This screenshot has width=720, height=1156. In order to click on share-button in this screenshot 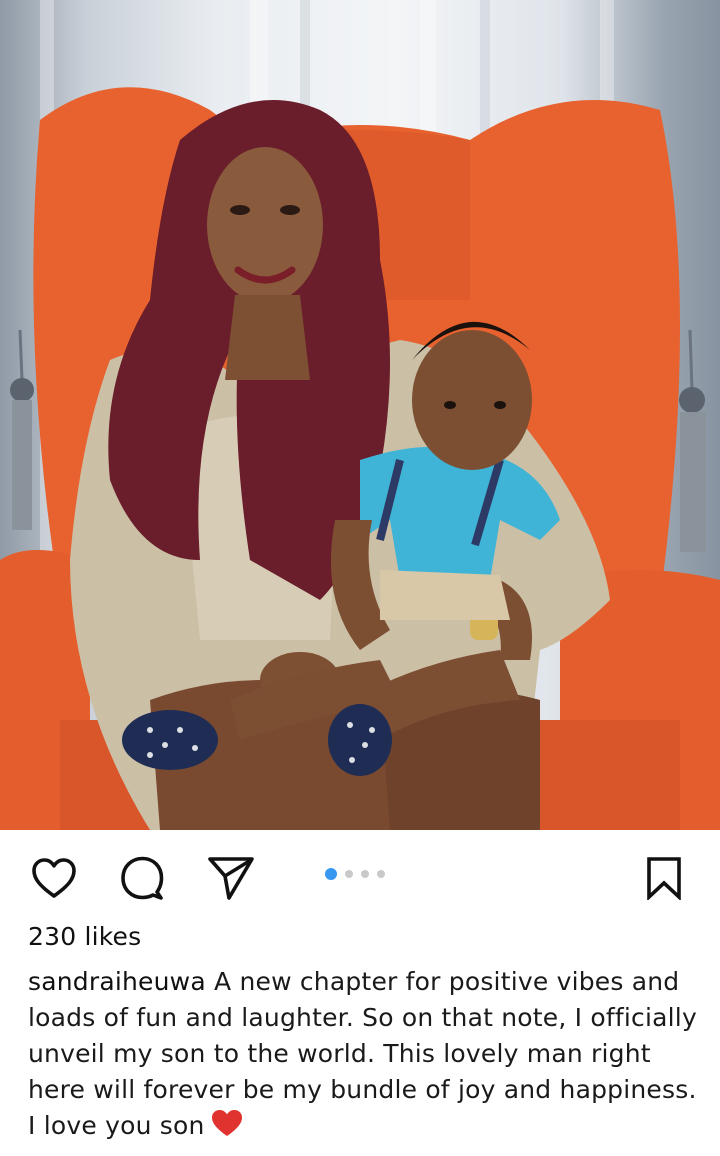, I will do `click(231, 878)`.